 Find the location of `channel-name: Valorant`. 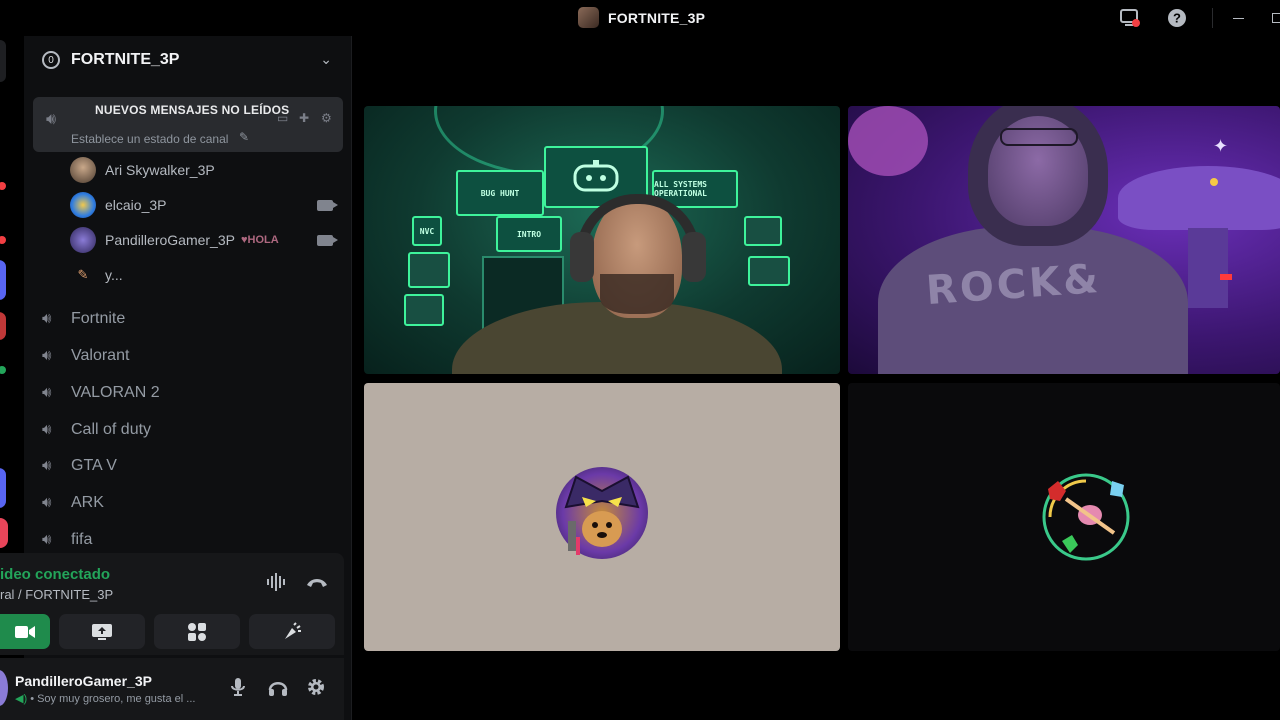

channel-name: Valorant is located at coordinates (100, 355).